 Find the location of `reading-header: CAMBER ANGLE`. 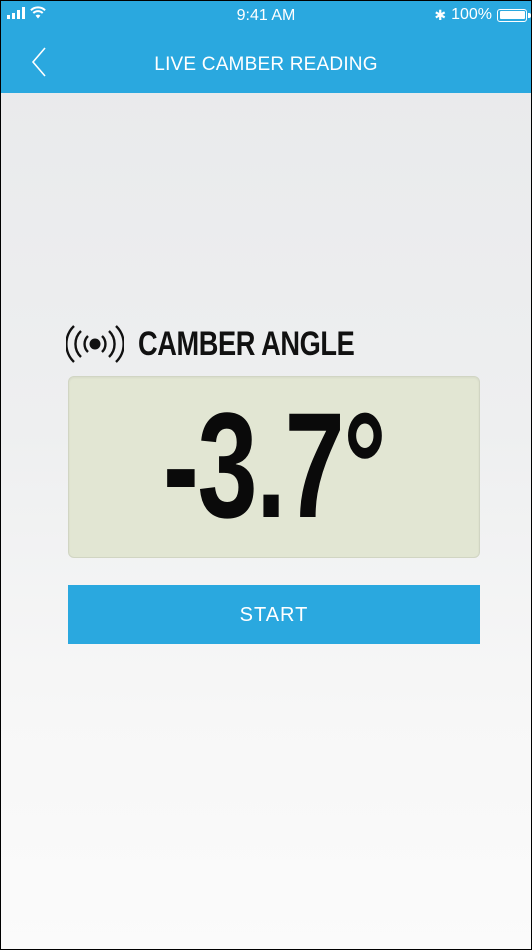

reading-header: CAMBER ANGLE is located at coordinates (273, 344).